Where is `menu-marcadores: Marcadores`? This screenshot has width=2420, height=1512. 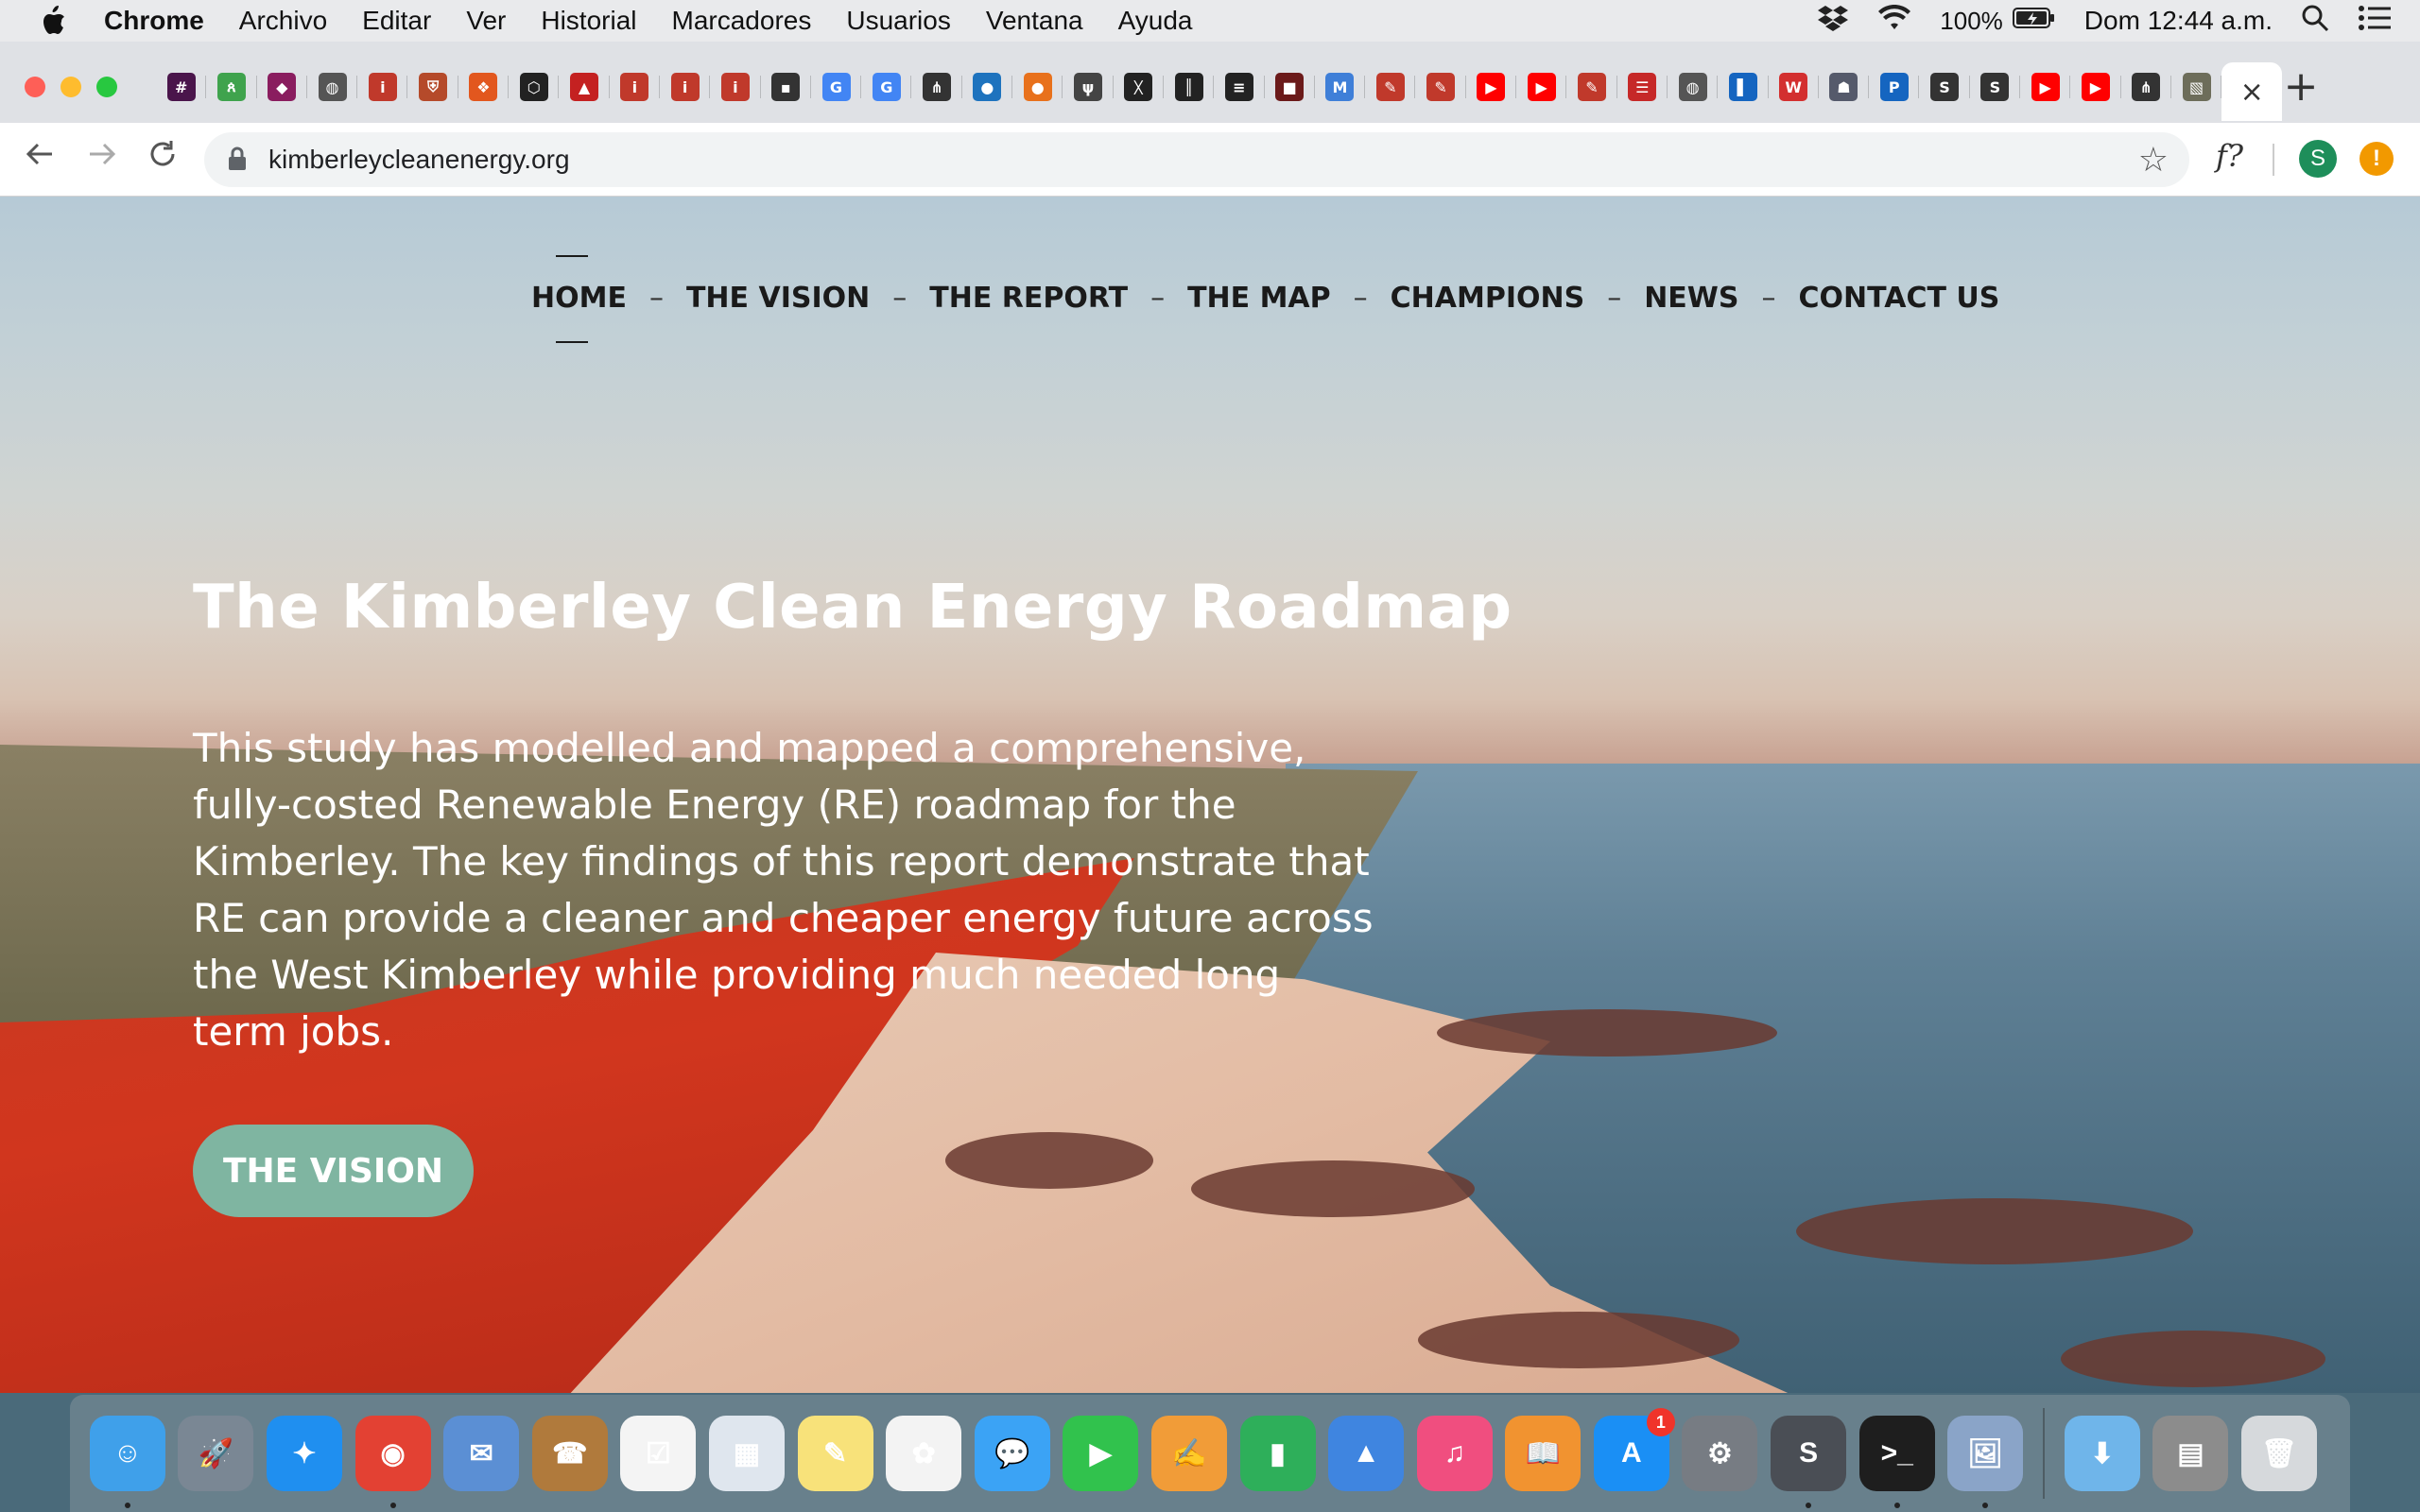
menu-marcadores: Marcadores is located at coordinates (742, 21).